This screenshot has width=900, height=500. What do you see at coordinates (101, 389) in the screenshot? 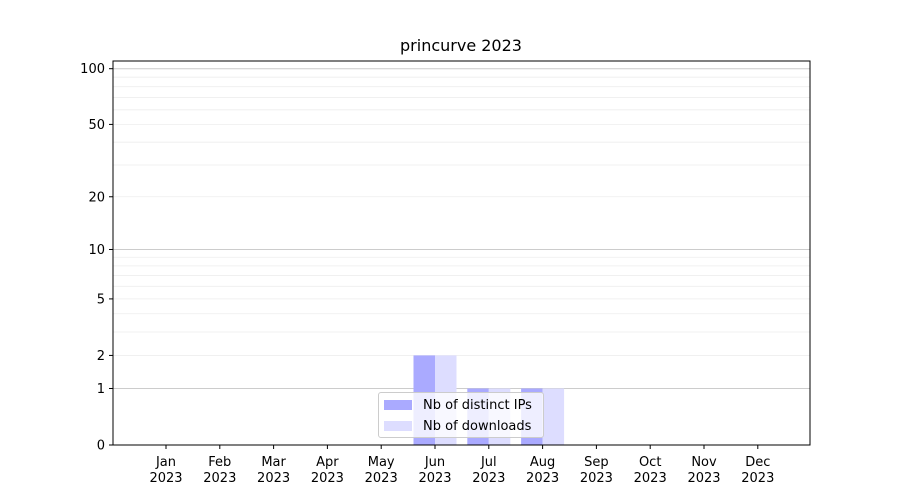
I see `y-tick-label: 1` at bounding box center [101, 389].